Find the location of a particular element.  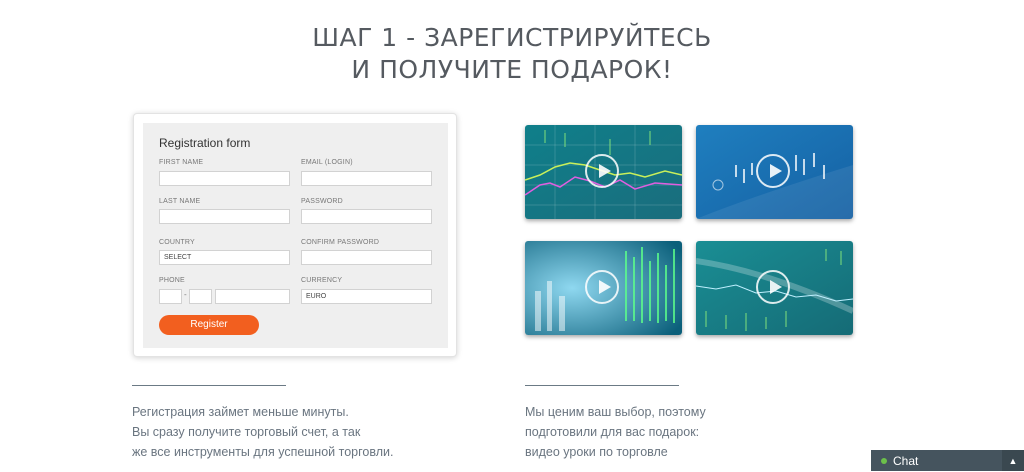

left-description-line-1: Регистрация займет меньше минуты. is located at coordinates (240, 412).